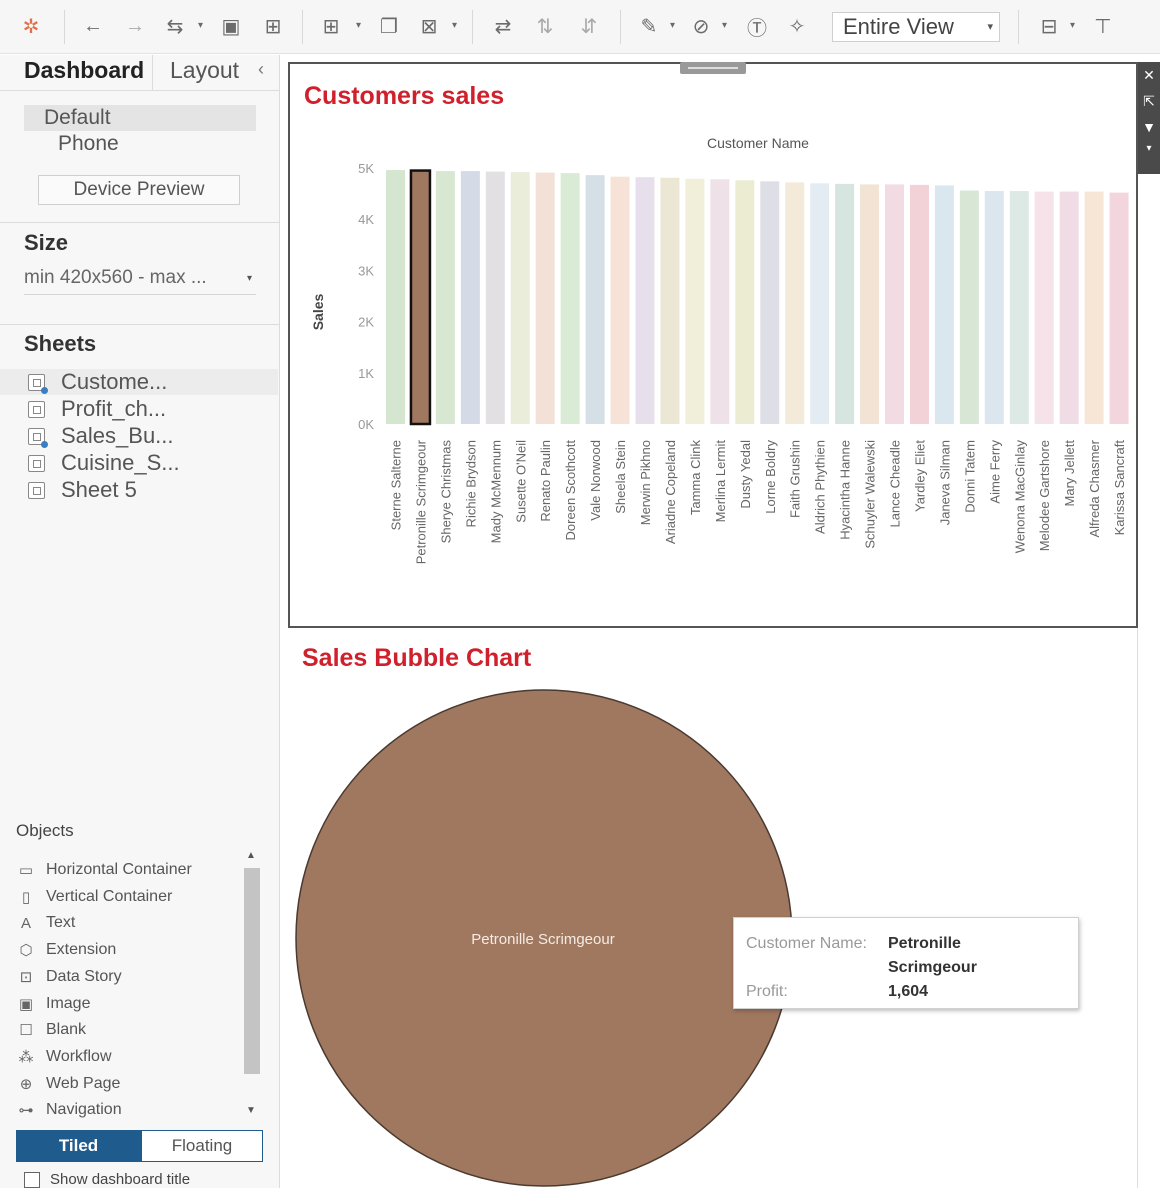  Describe the element at coordinates (273, 26) in the screenshot. I see `new-datasource-icon: ⊞` at that location.